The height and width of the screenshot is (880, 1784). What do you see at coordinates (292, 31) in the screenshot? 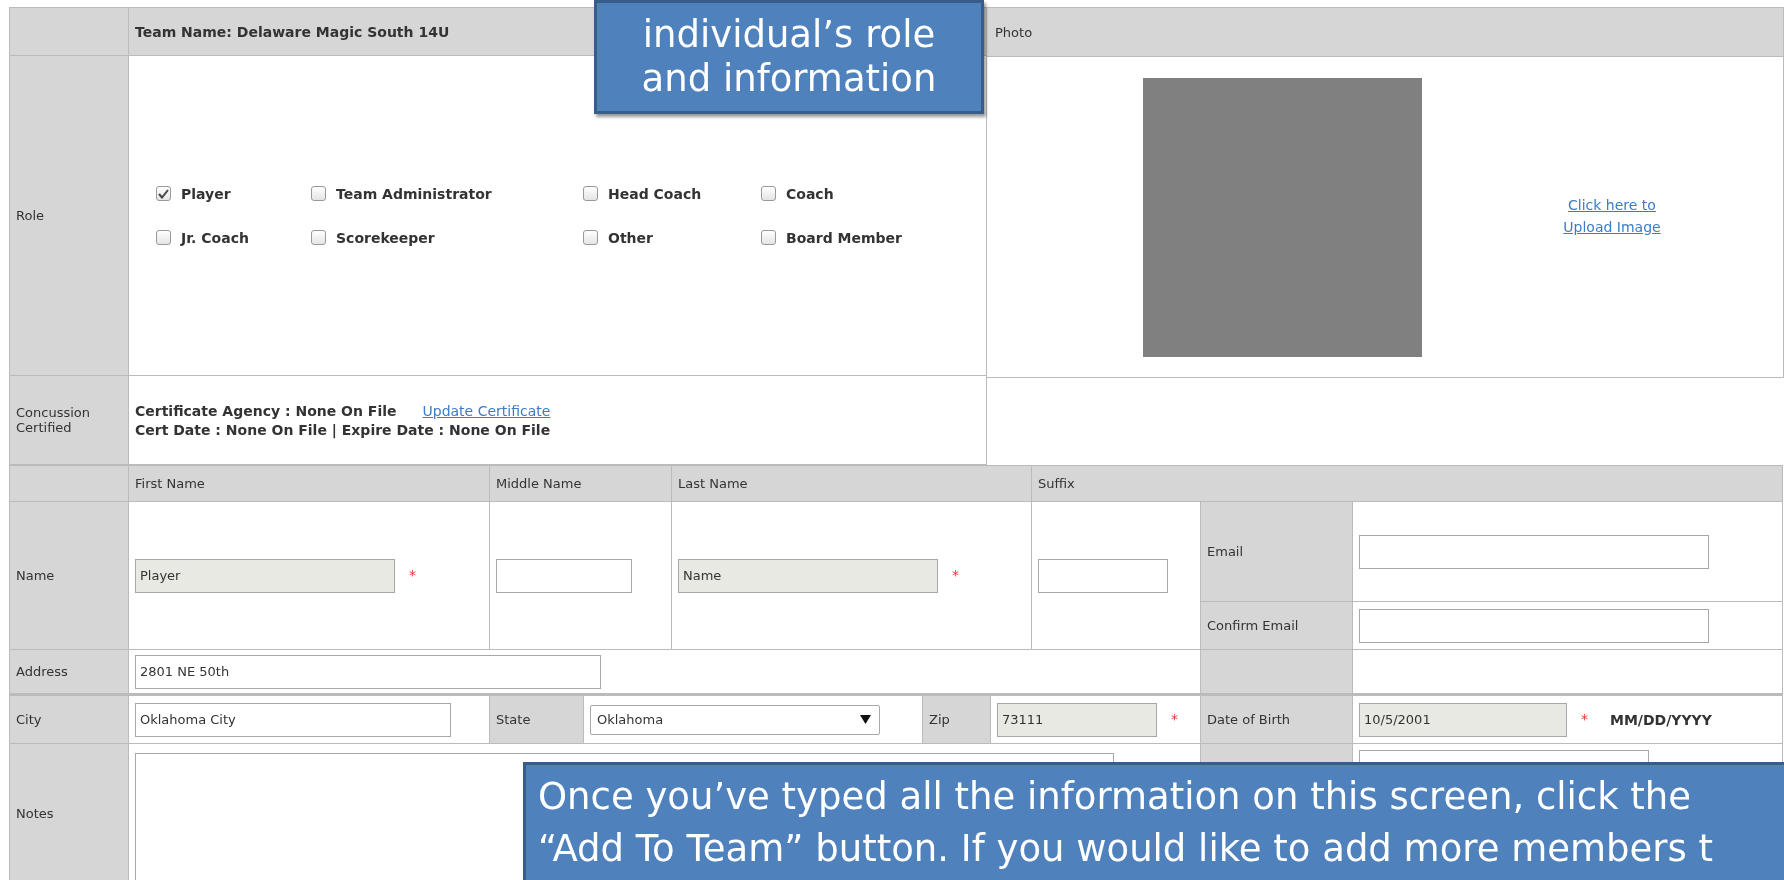
I see `team-name: Team Name: Delaware Magic South 14U` at bounding box center [292, 31].